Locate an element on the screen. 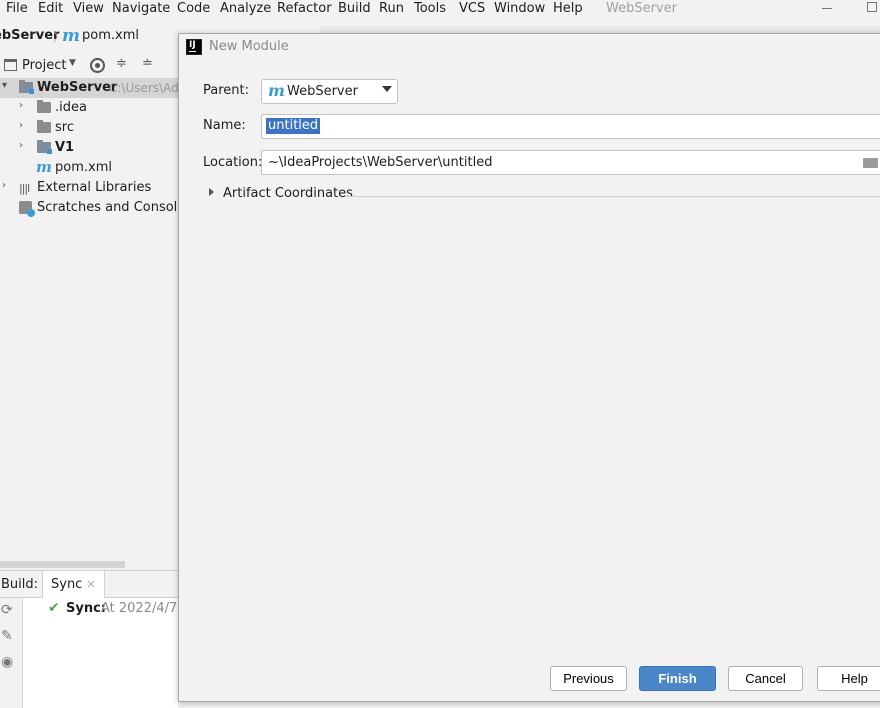  location-input-value: ~\IdeaProjects\WebServer\untitled is located at coordinates (380, 162).